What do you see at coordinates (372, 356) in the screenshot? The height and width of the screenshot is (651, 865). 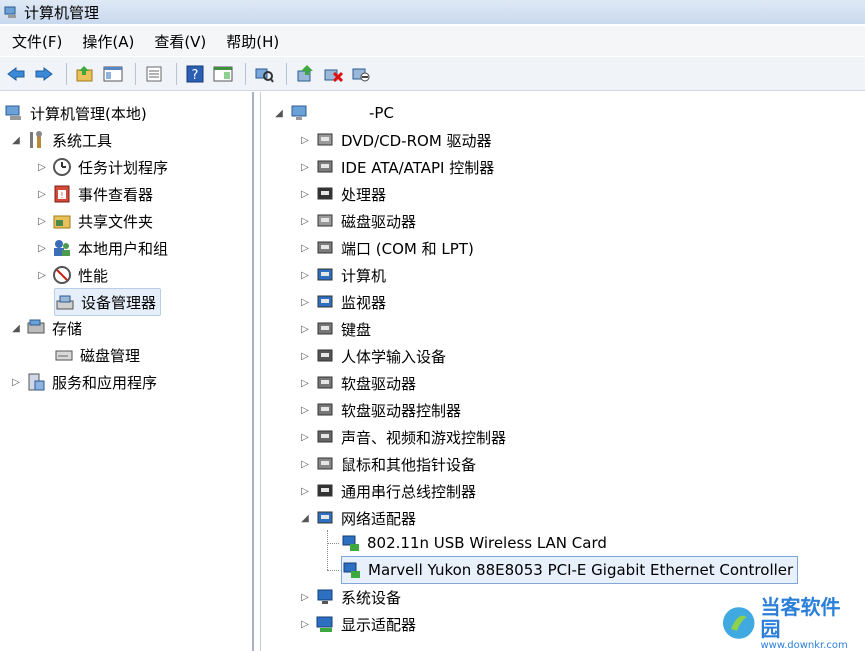 I see `device-category: ▷ 人体学输入设备` at bounding box center [372, 356].